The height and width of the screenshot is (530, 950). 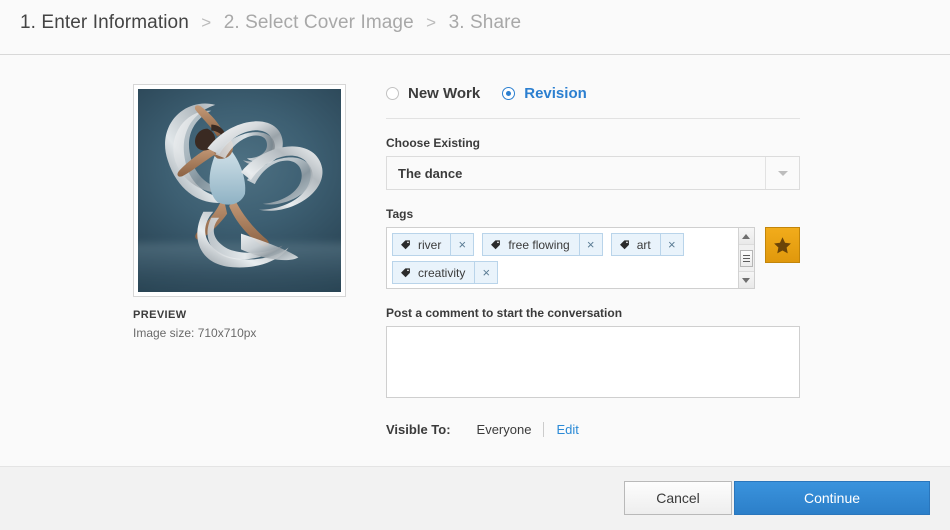 I want to click on artwork-illustration, so click(x=244, y=185).